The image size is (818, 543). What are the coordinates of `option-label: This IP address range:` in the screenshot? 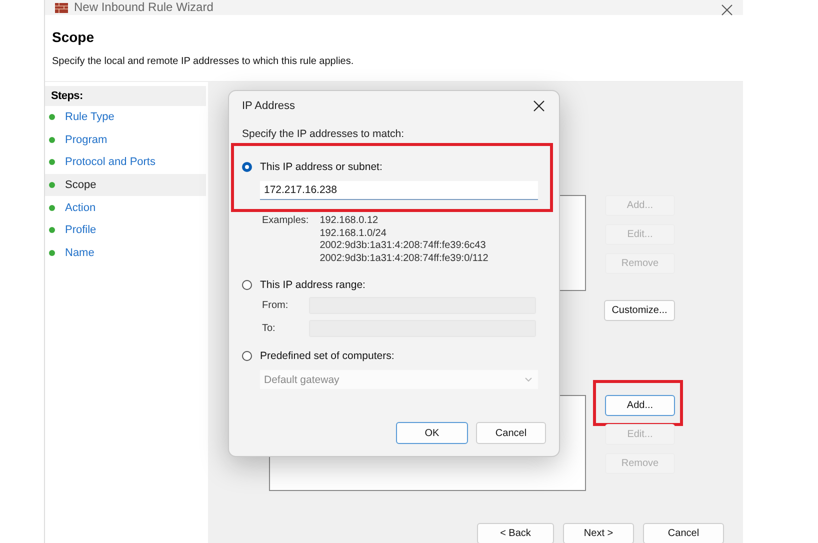 It's located at (313, 285).